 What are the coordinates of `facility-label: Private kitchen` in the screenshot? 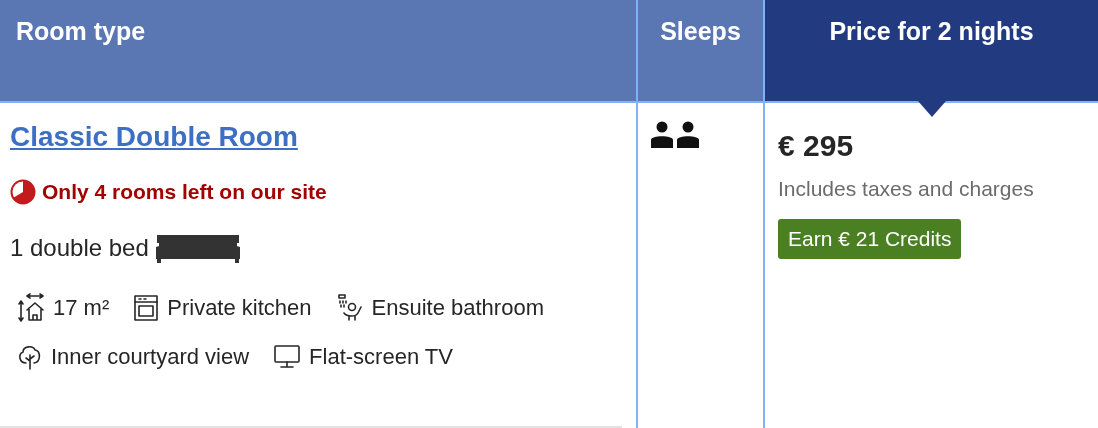 It's located at (239, 308).